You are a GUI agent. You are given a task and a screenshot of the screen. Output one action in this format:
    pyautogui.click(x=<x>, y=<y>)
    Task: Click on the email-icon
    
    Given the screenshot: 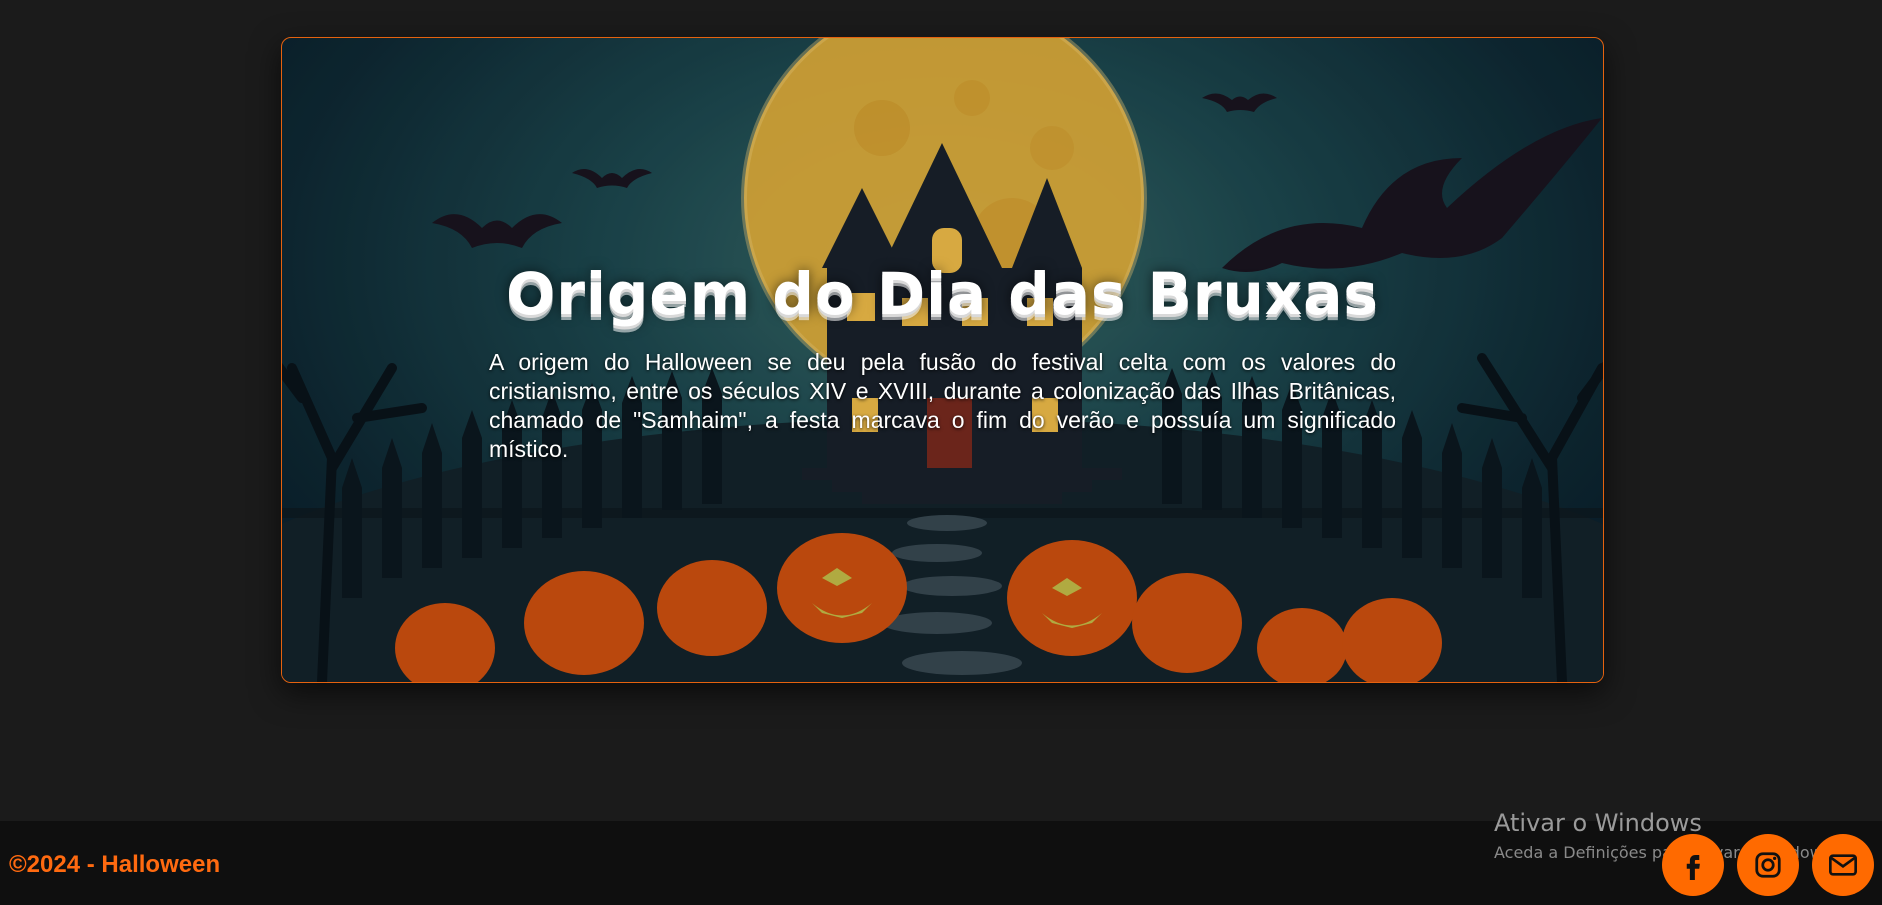 What is the action you would take?
    pyautogui.click(x=1843, y=865)
    